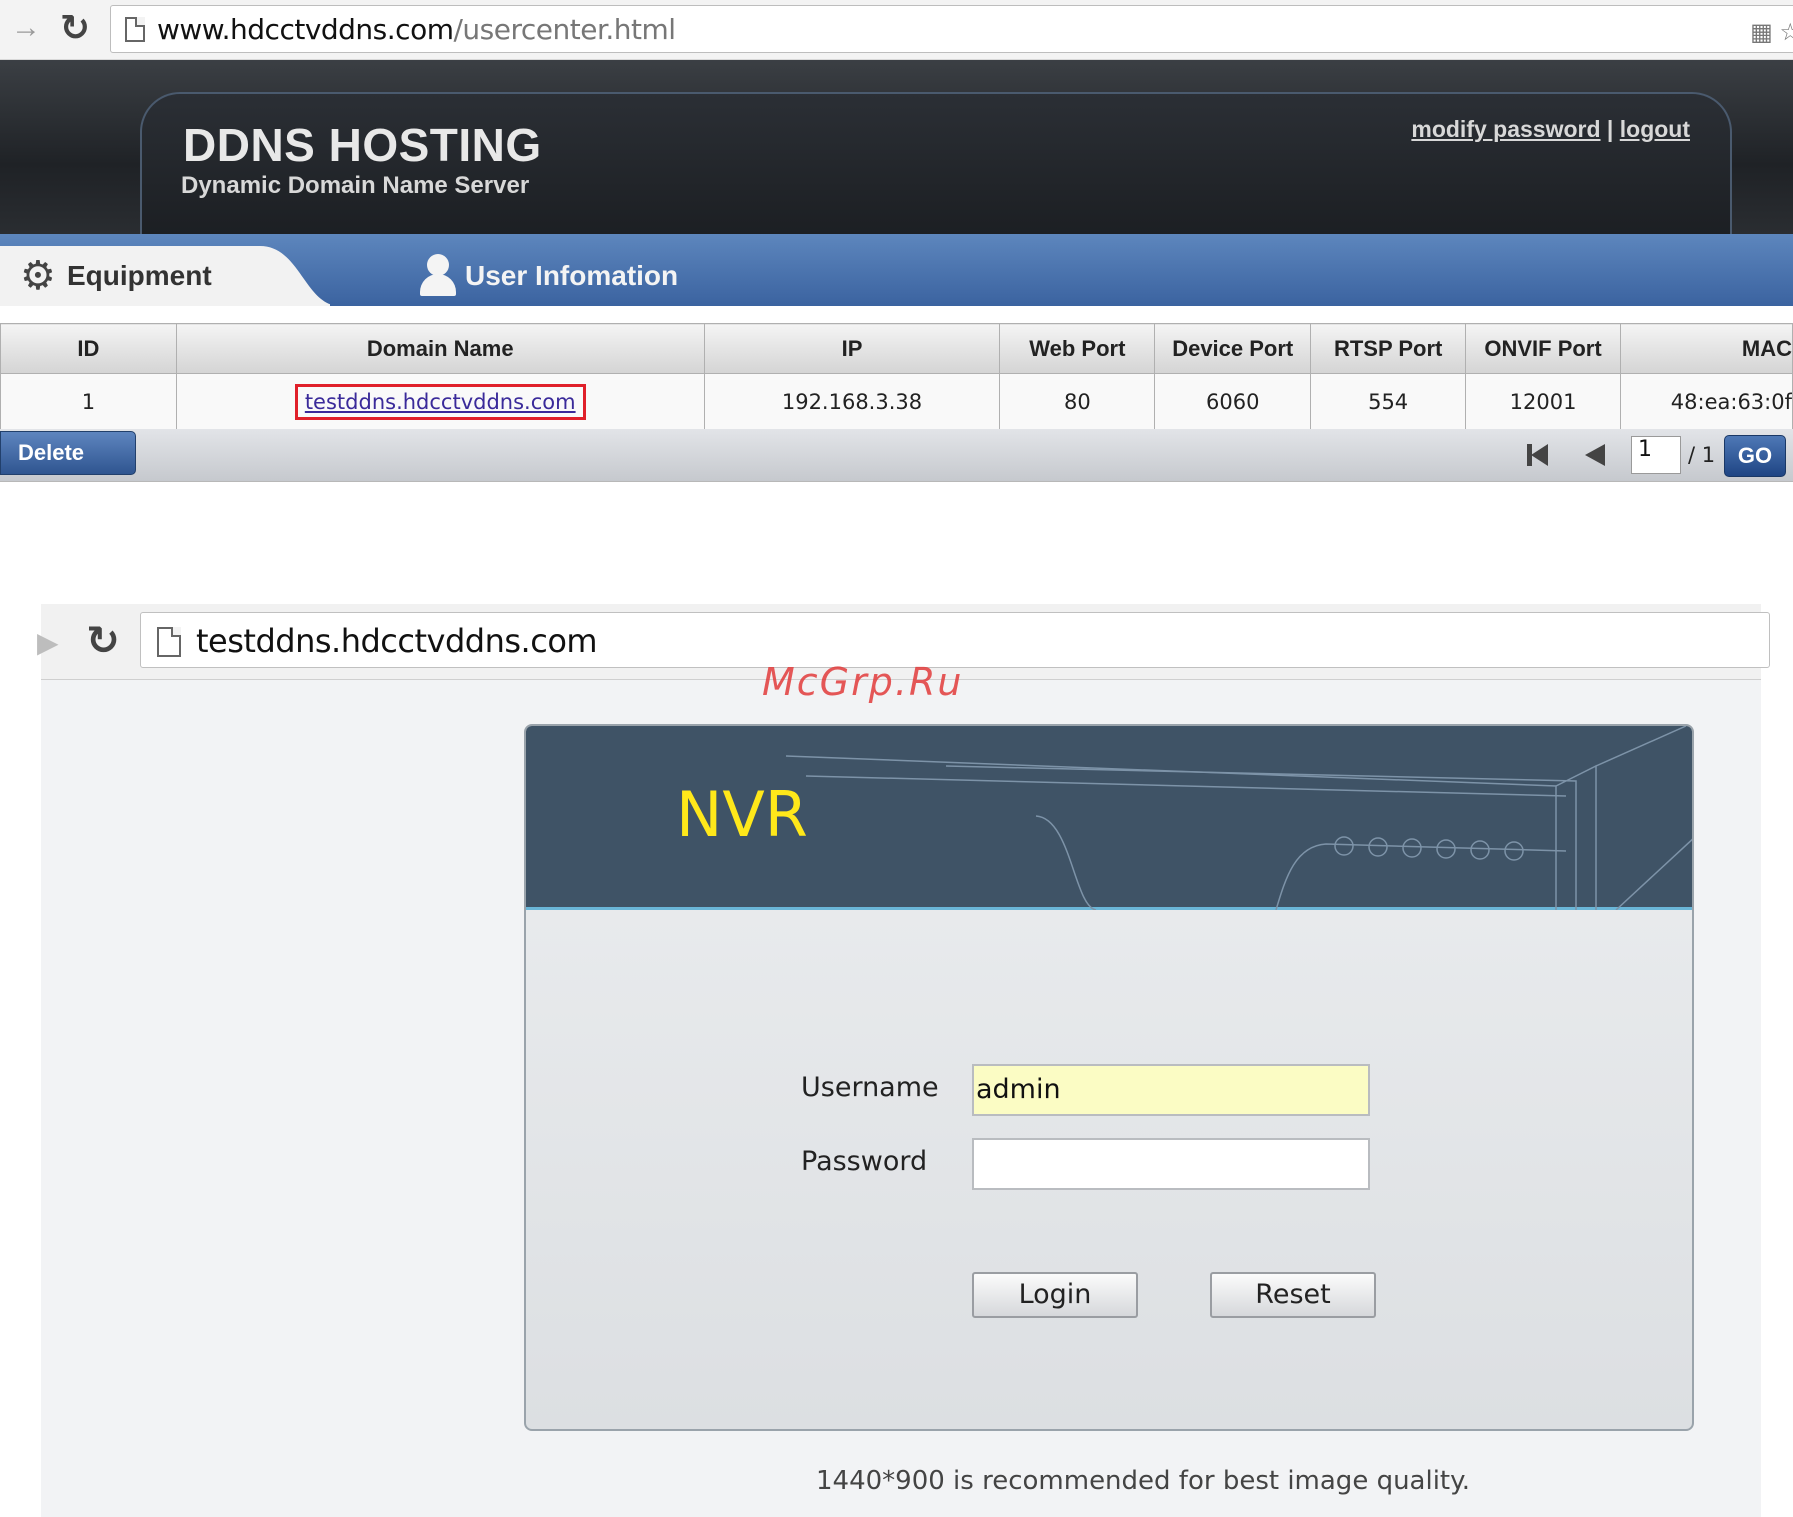  What do you see at coordinates (742, 814) in the screenshot?
I see `nvr-title: NVR` at bounding box center [742, 814].